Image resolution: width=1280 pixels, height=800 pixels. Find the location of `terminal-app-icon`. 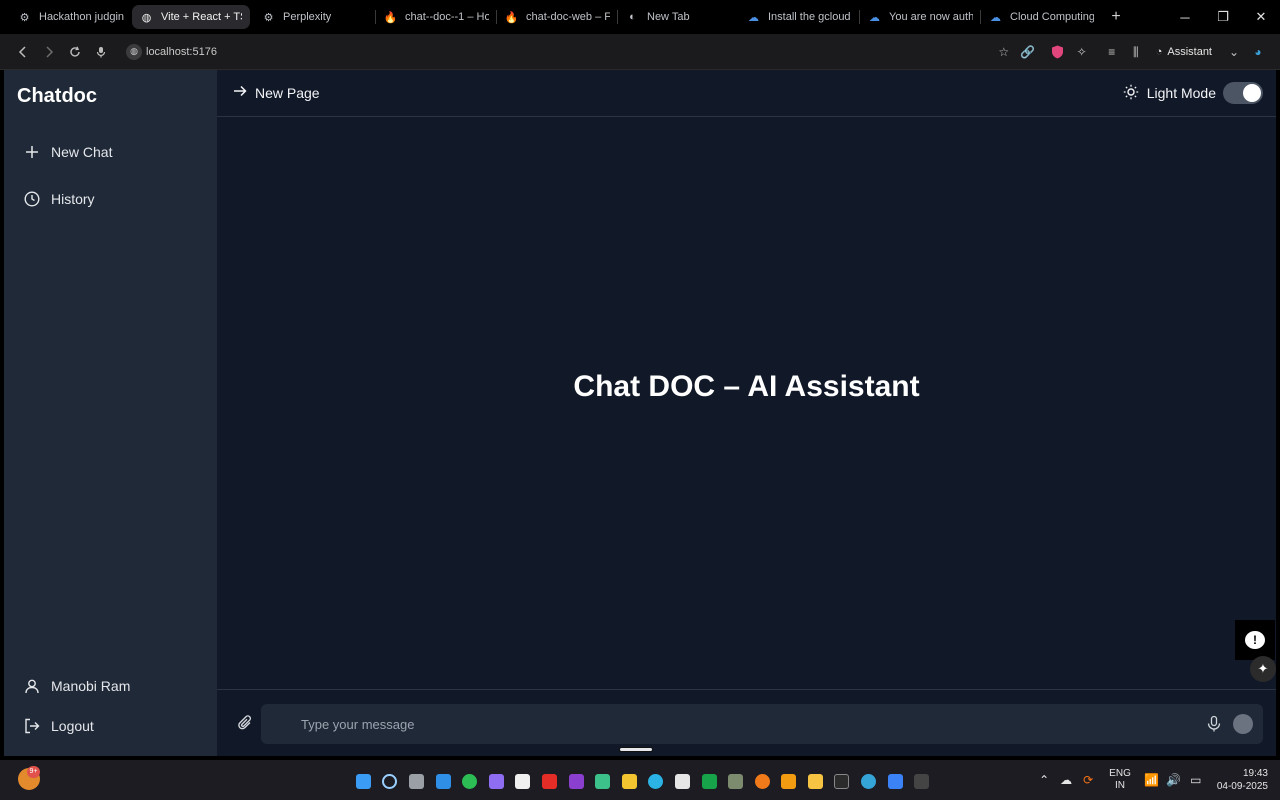

terminal-app-icon is located at coordinates (842, 781).